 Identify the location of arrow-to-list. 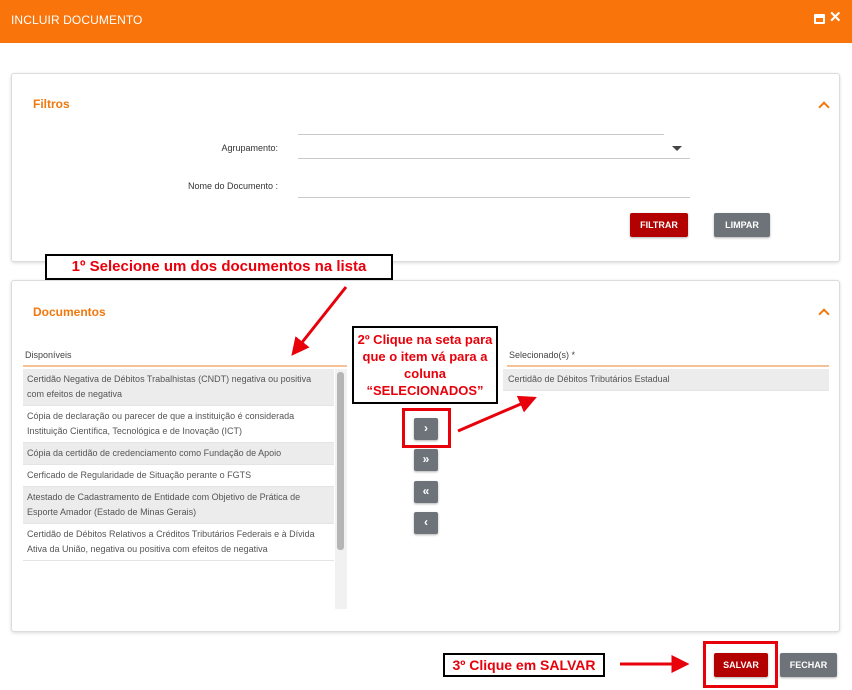
(319, 321).